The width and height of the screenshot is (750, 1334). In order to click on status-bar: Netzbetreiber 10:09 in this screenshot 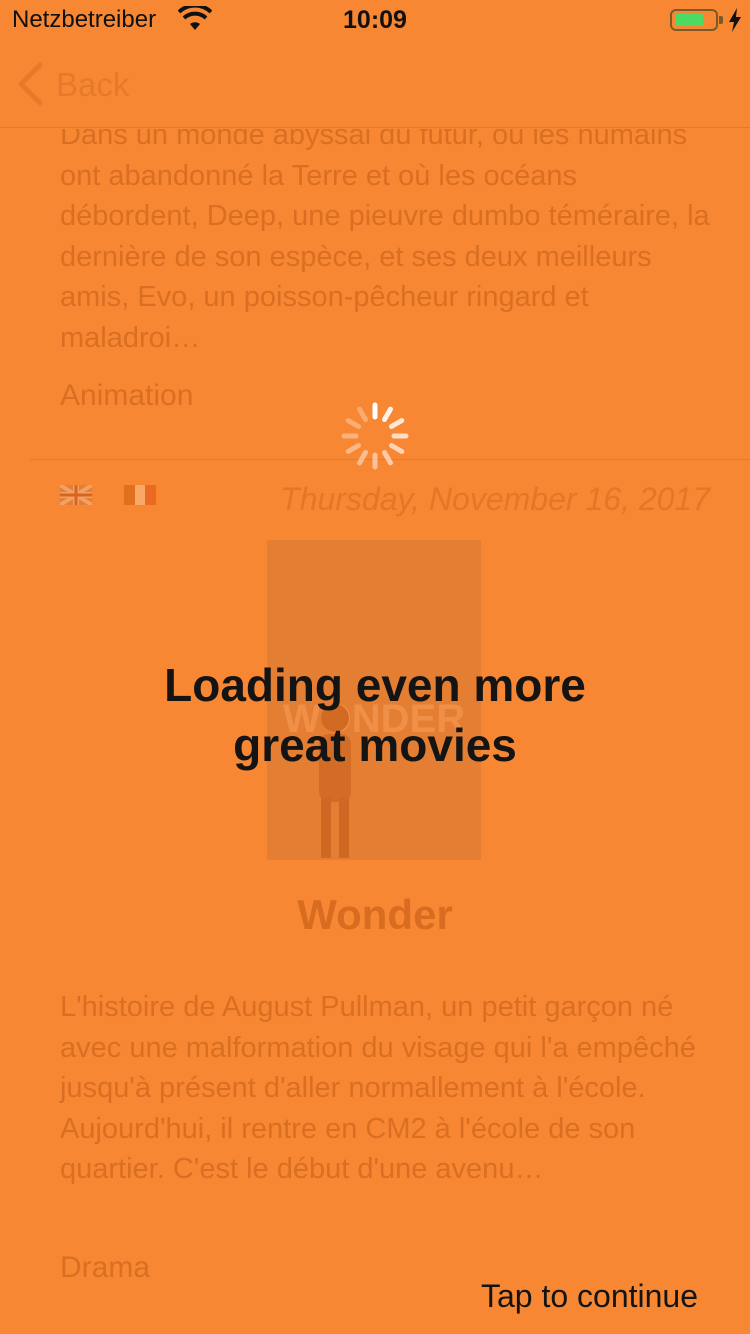, I will do `click(375, 20)`.